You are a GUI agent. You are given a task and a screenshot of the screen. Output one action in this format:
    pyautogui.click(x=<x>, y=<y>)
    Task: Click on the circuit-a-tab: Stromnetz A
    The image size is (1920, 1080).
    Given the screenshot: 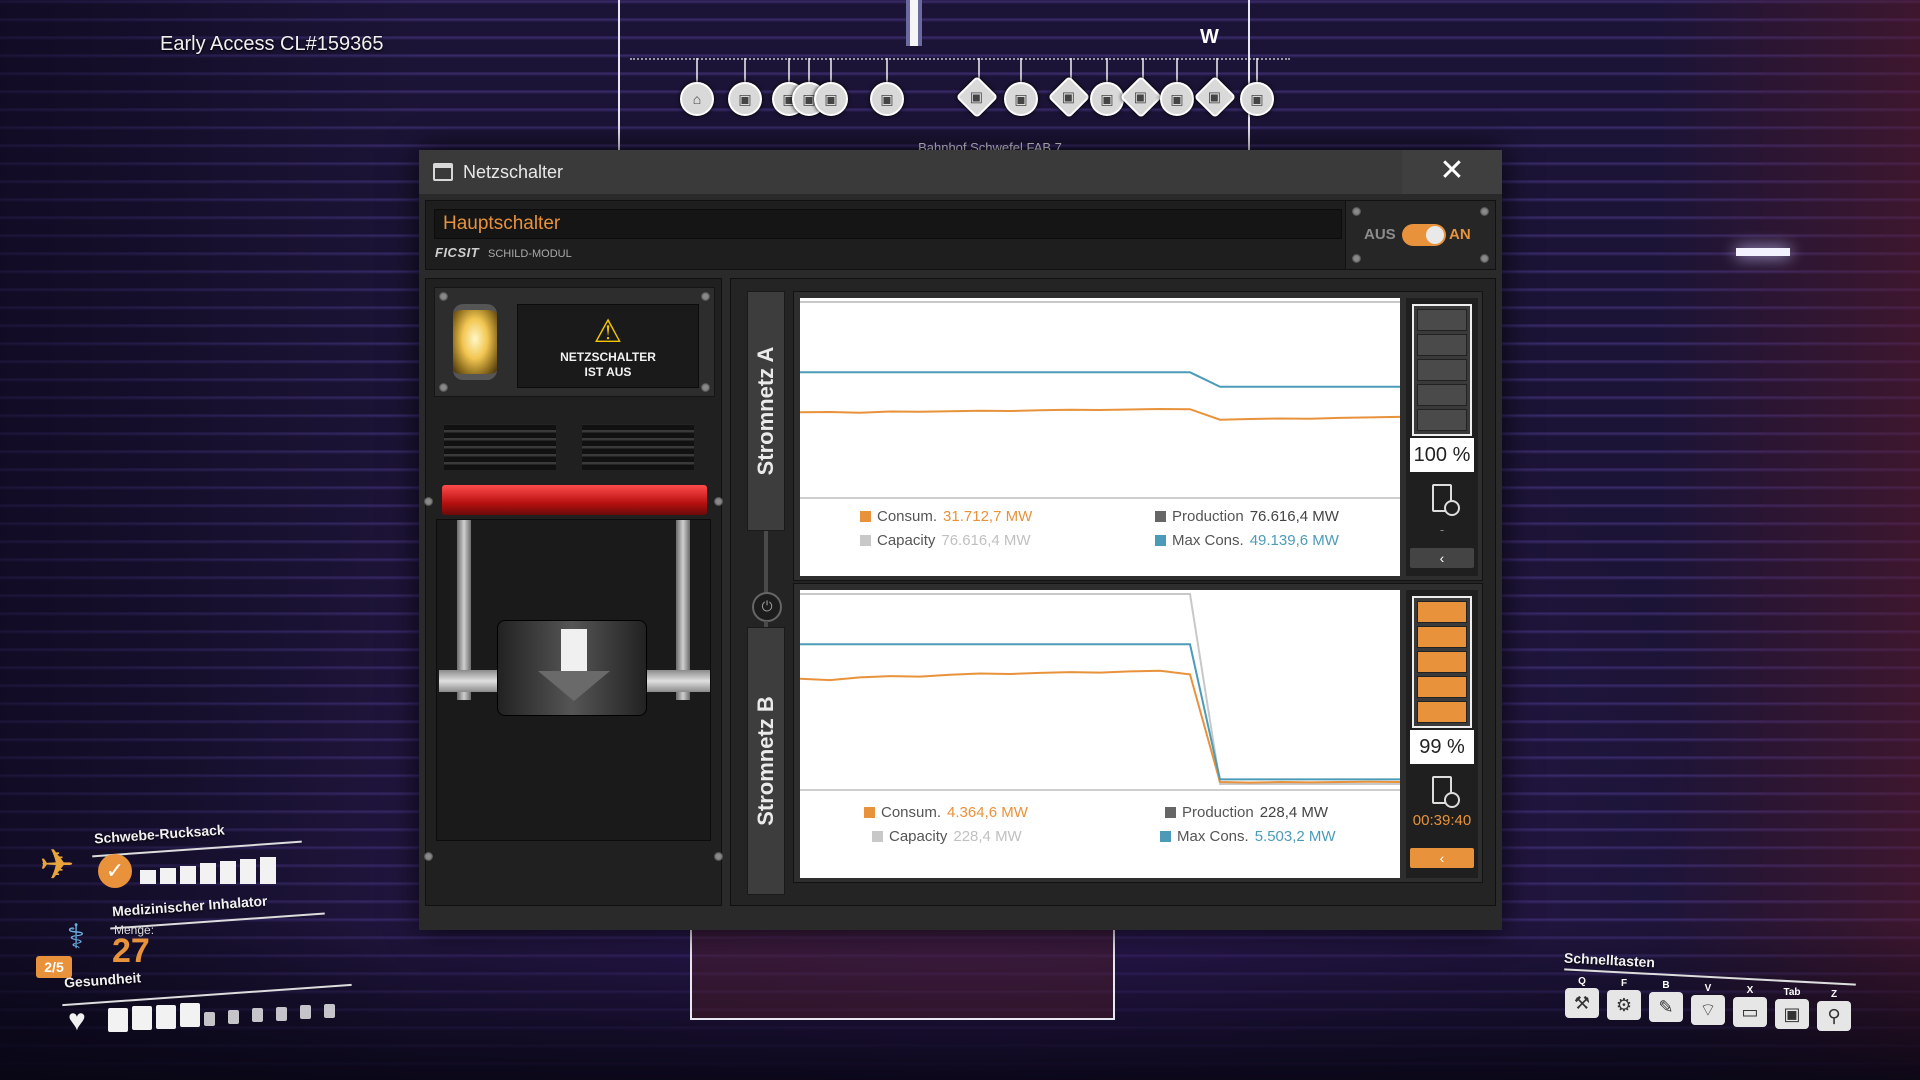 What is the action you would take?
    pyautogui.click(x=766, y=411)
    